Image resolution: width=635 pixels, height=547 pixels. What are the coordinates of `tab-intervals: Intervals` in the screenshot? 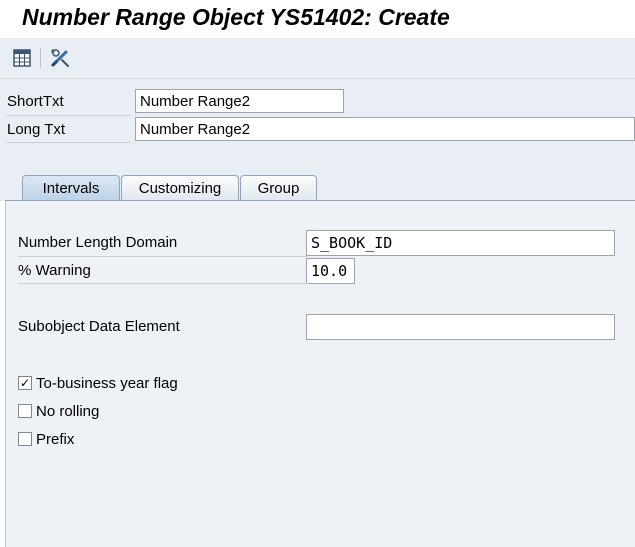 It's located at (71, 188).